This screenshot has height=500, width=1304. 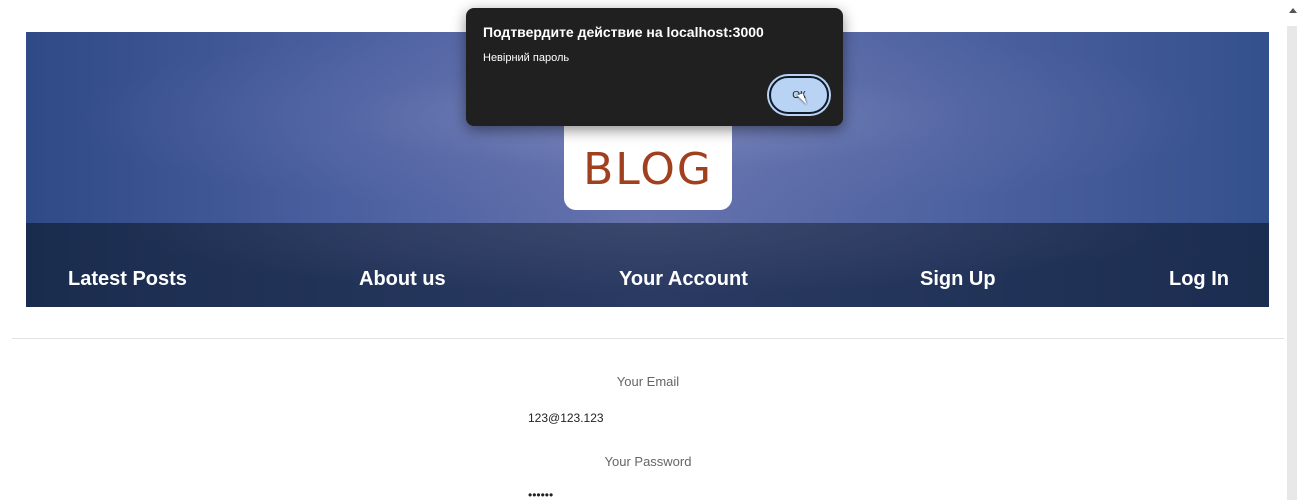 What do you see at coordinates (648, 418) in the screenshot?
I see `email-input` at bounding box center [648, 418].